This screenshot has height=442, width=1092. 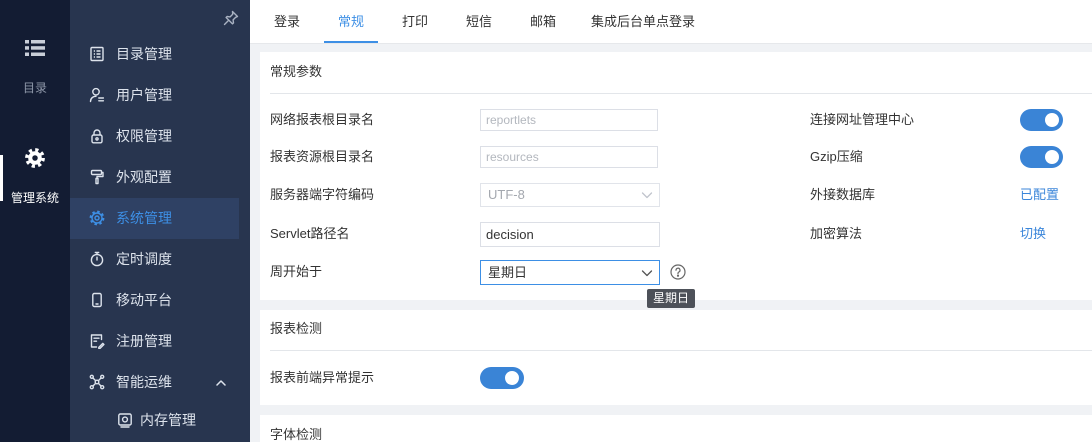 What do you see at coordinates (862, 119) in the screenshot?
I see `connect-center-label: 连接网址管理中心` at bounding box center [862, 119].